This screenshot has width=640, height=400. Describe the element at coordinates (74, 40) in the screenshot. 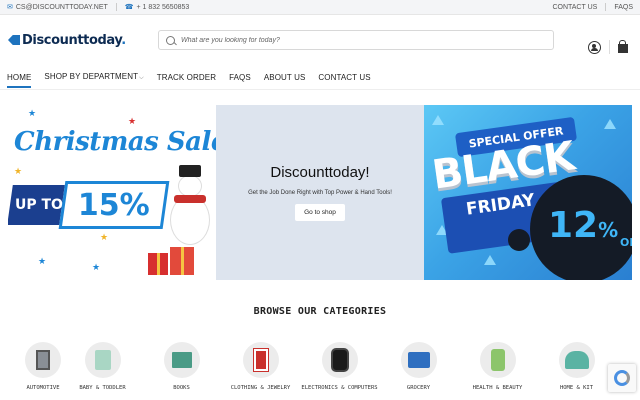

I see `logo-text: Discounttoday.` at that location.